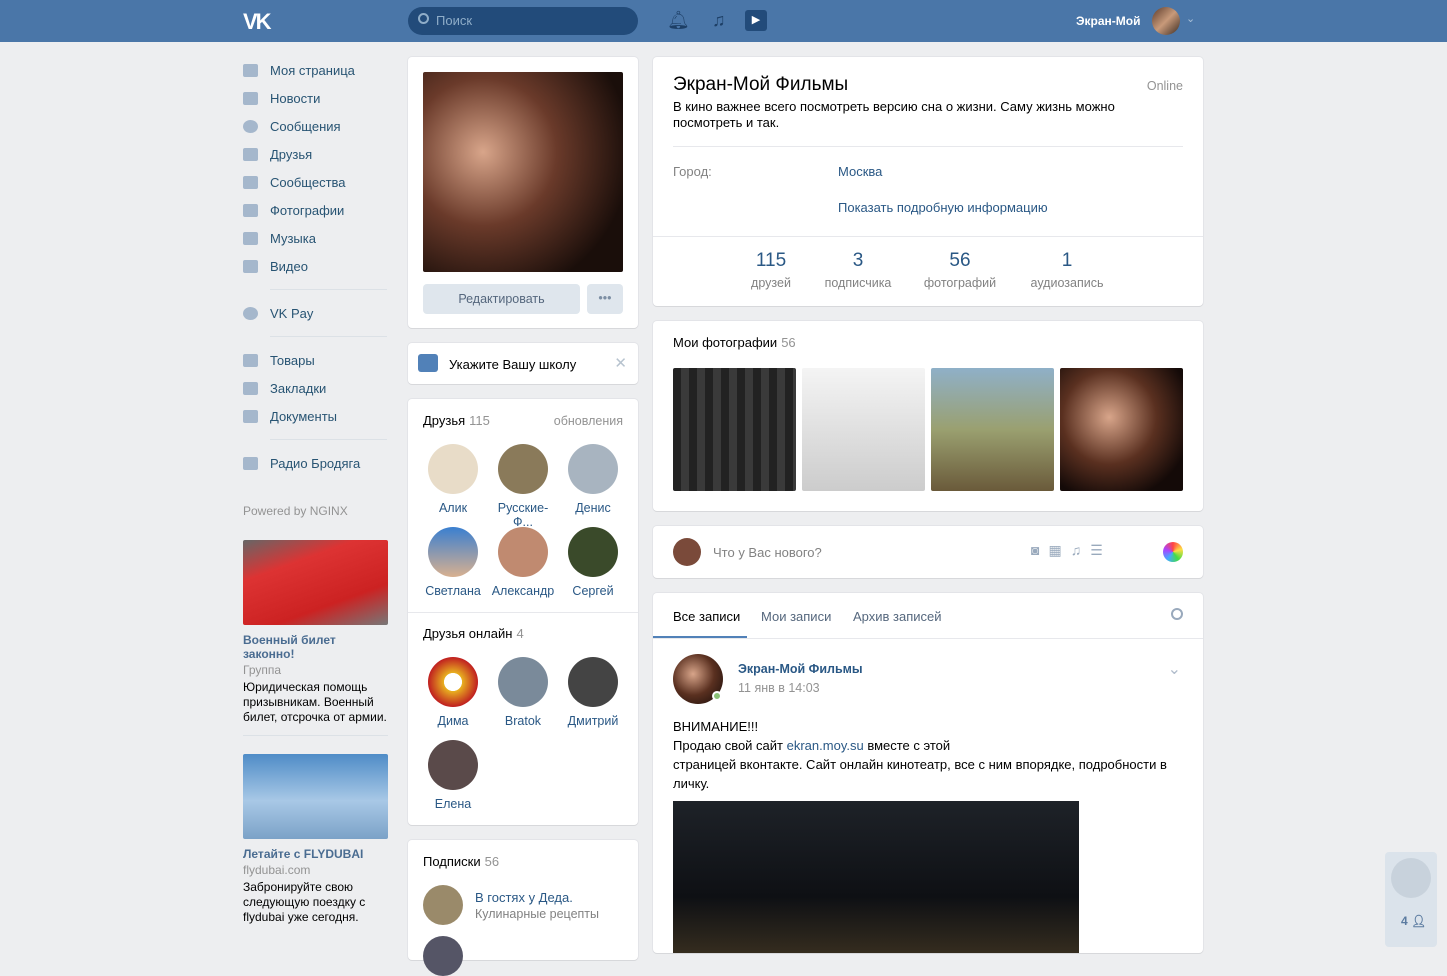 The width and height of the screenshot is (1447, 976). Describe the element at coordinates (473, 633) in the screenshot. I see `online-friends-title: Друзья онлайн 4` at that location.